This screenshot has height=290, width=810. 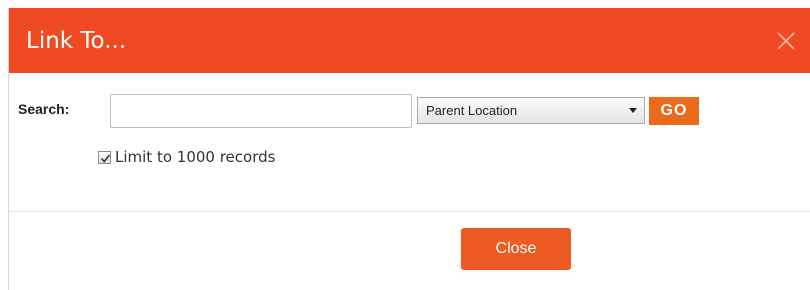 What do you see at coordinates (516, 249) in the screenshot?
I see `close-button: Close` at bounding box center [516, 249].